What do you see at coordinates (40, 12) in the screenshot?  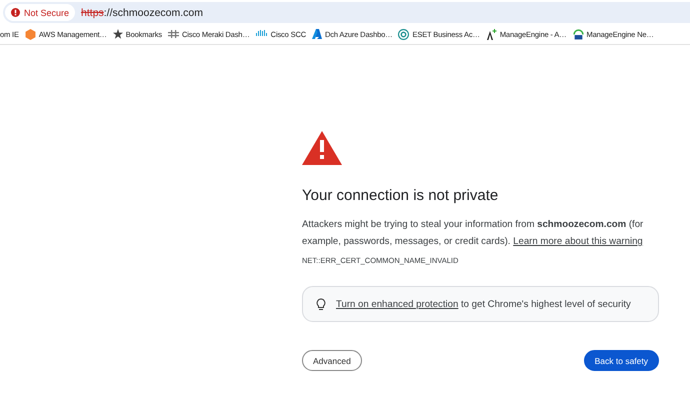 I see `not-secure-badge: Not Secure` at bounding box center [40, 12].